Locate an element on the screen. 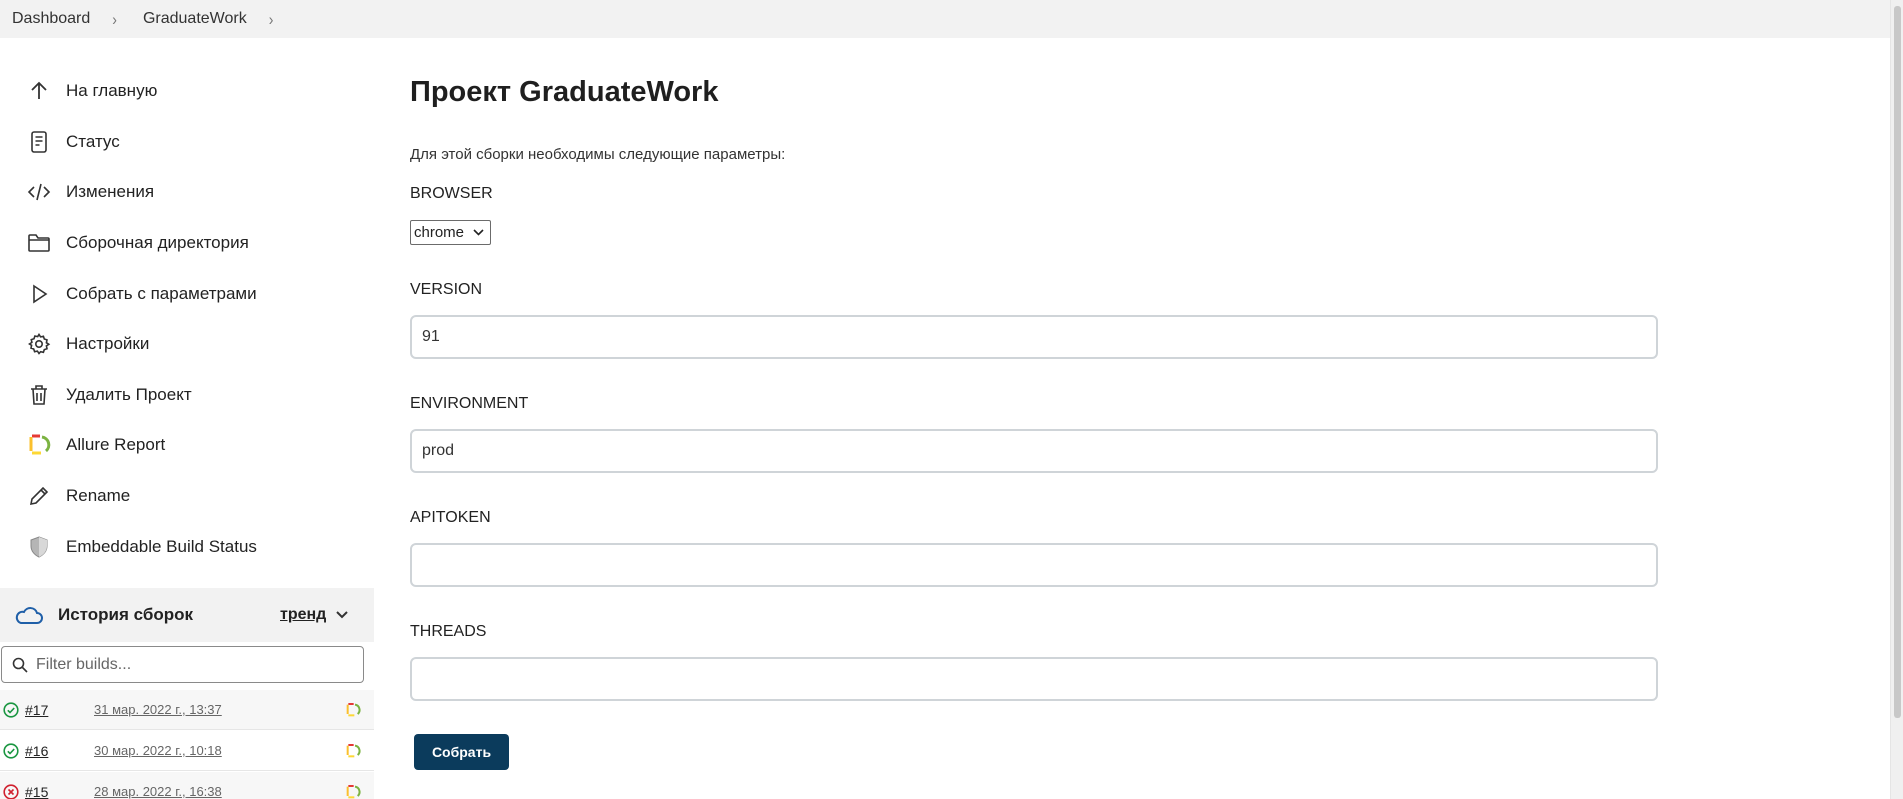 The image size is (1903, 799). sidebar-item-delete-project: Удалить Проект is located at coordinates (109, 395).